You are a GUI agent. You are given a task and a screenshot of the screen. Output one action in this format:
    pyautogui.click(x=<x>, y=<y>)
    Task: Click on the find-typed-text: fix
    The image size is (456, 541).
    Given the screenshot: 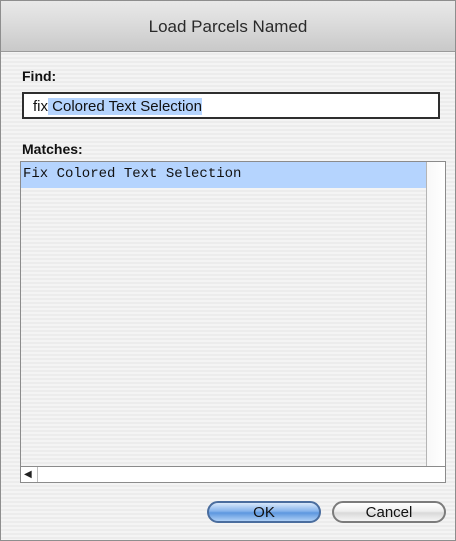 What is the action you would take?
    pyautogui.click(x=40, y=106)
    